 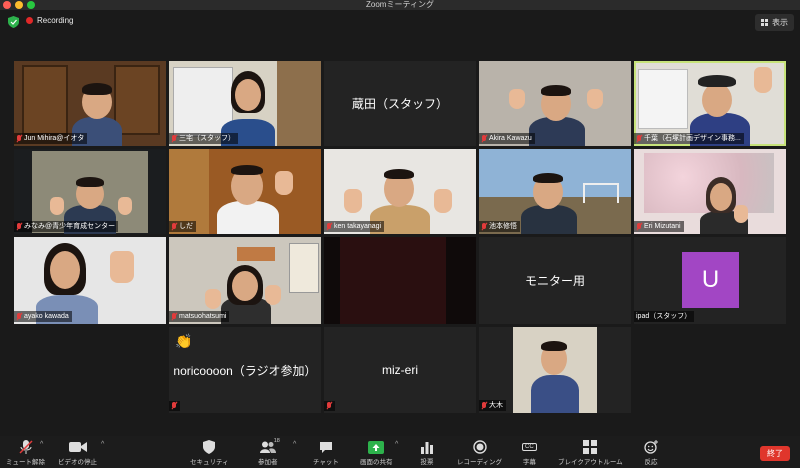 I want to click on participant-name-label: ayako kawada, so click(x=43, y=316).